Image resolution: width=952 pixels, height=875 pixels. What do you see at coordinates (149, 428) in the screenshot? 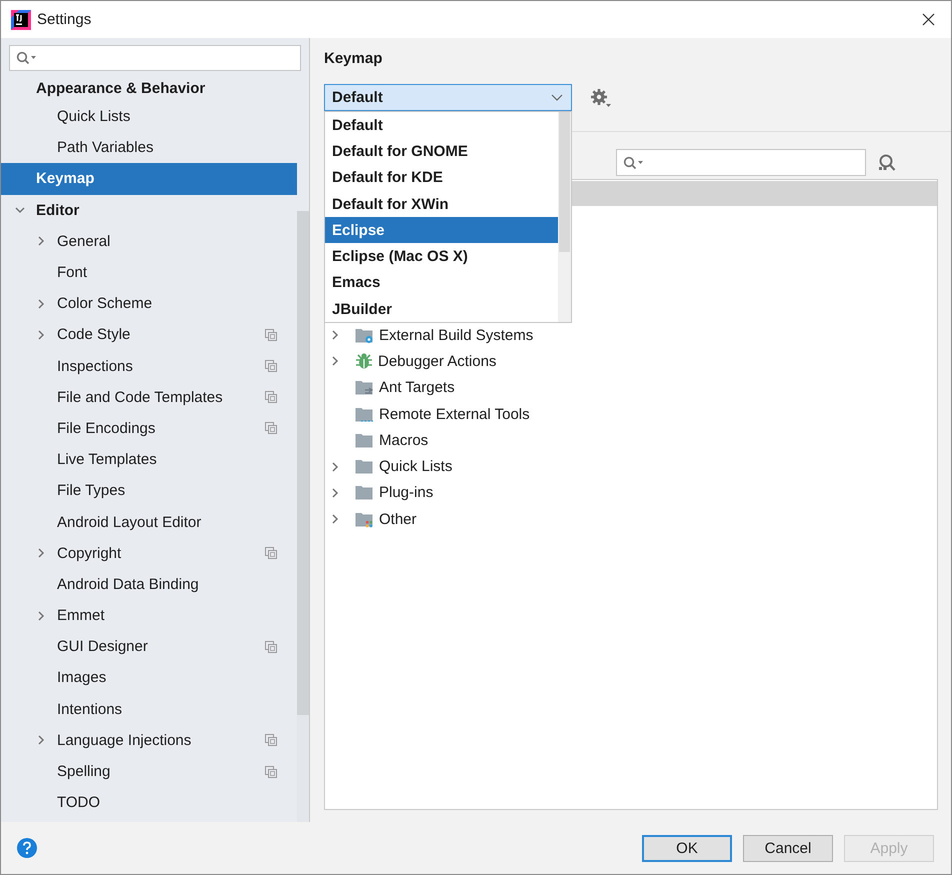
I see `sidebar-item: File Encodings` at bounding box center [149, 428].